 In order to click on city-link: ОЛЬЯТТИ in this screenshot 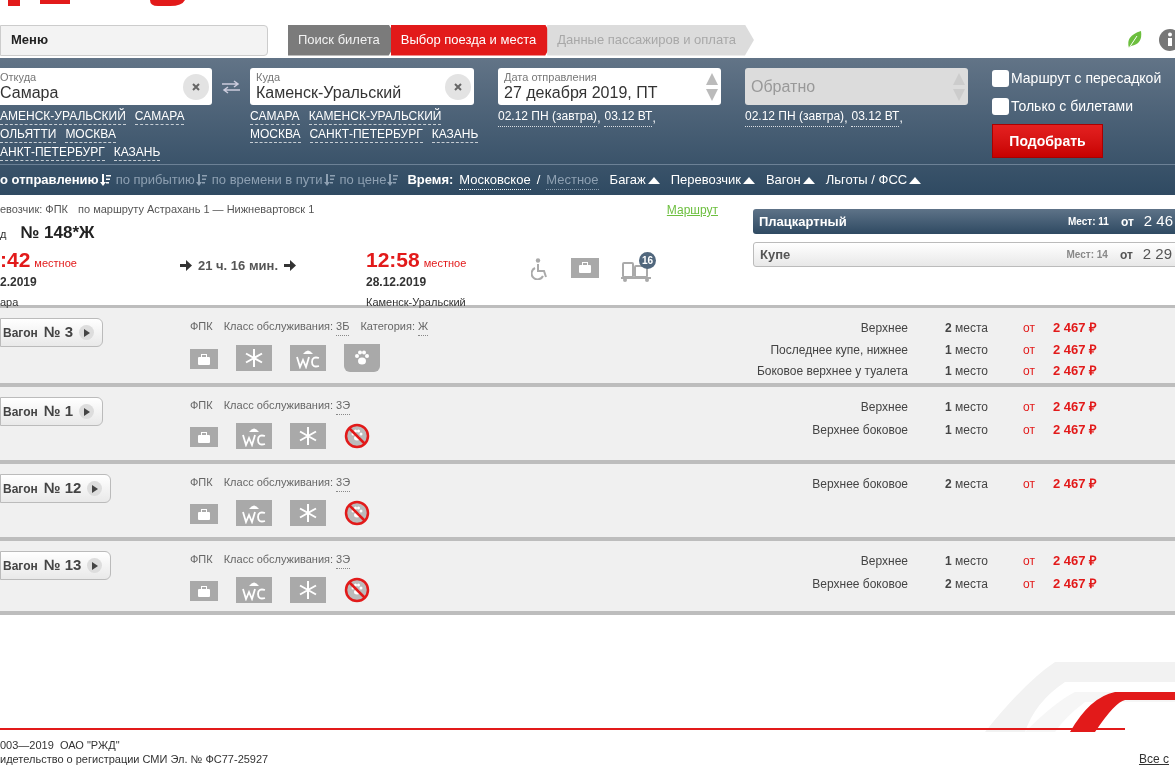, I will do `click(28, 135)`.